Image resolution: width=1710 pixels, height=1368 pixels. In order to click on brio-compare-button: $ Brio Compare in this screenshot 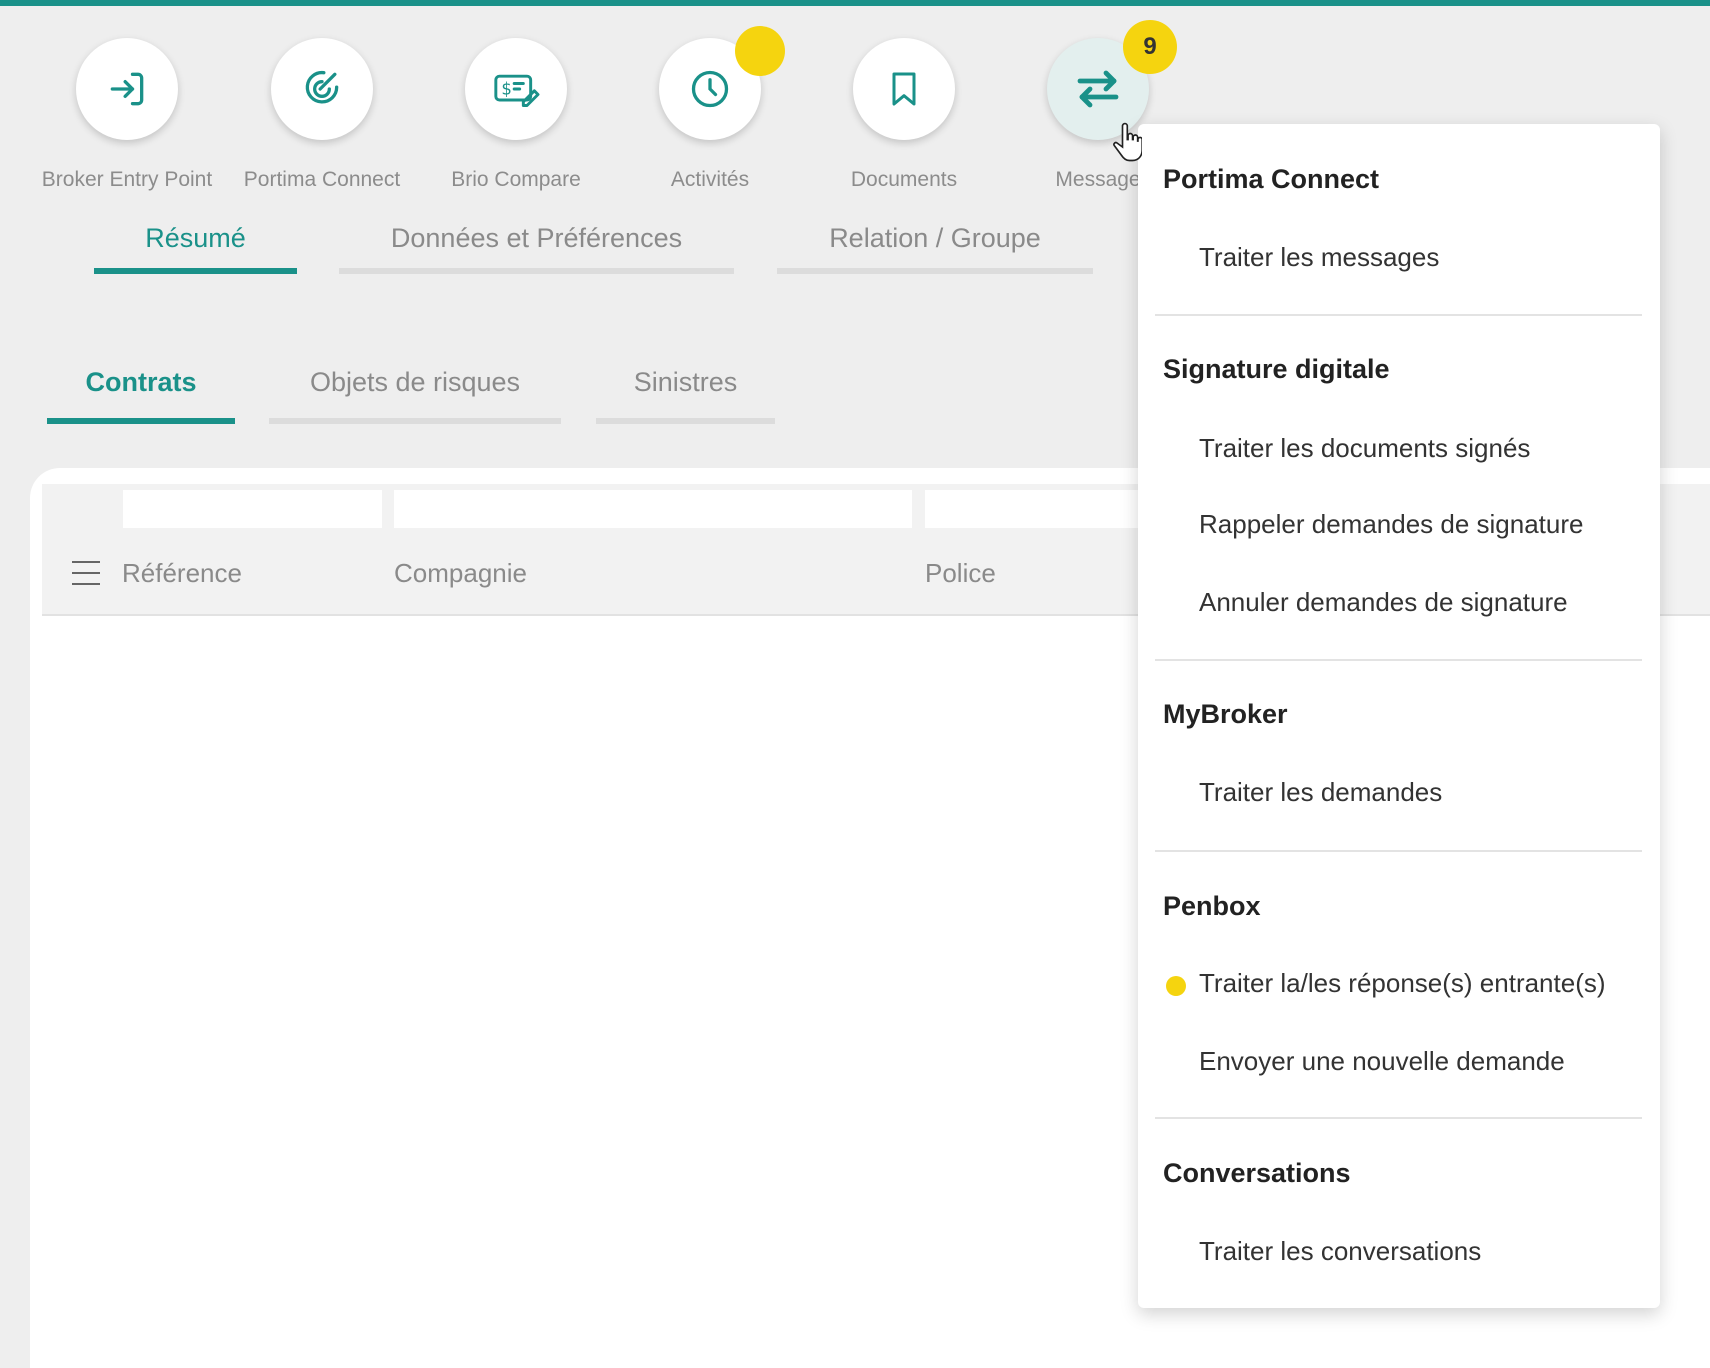, I will do `click(516, 115)`.